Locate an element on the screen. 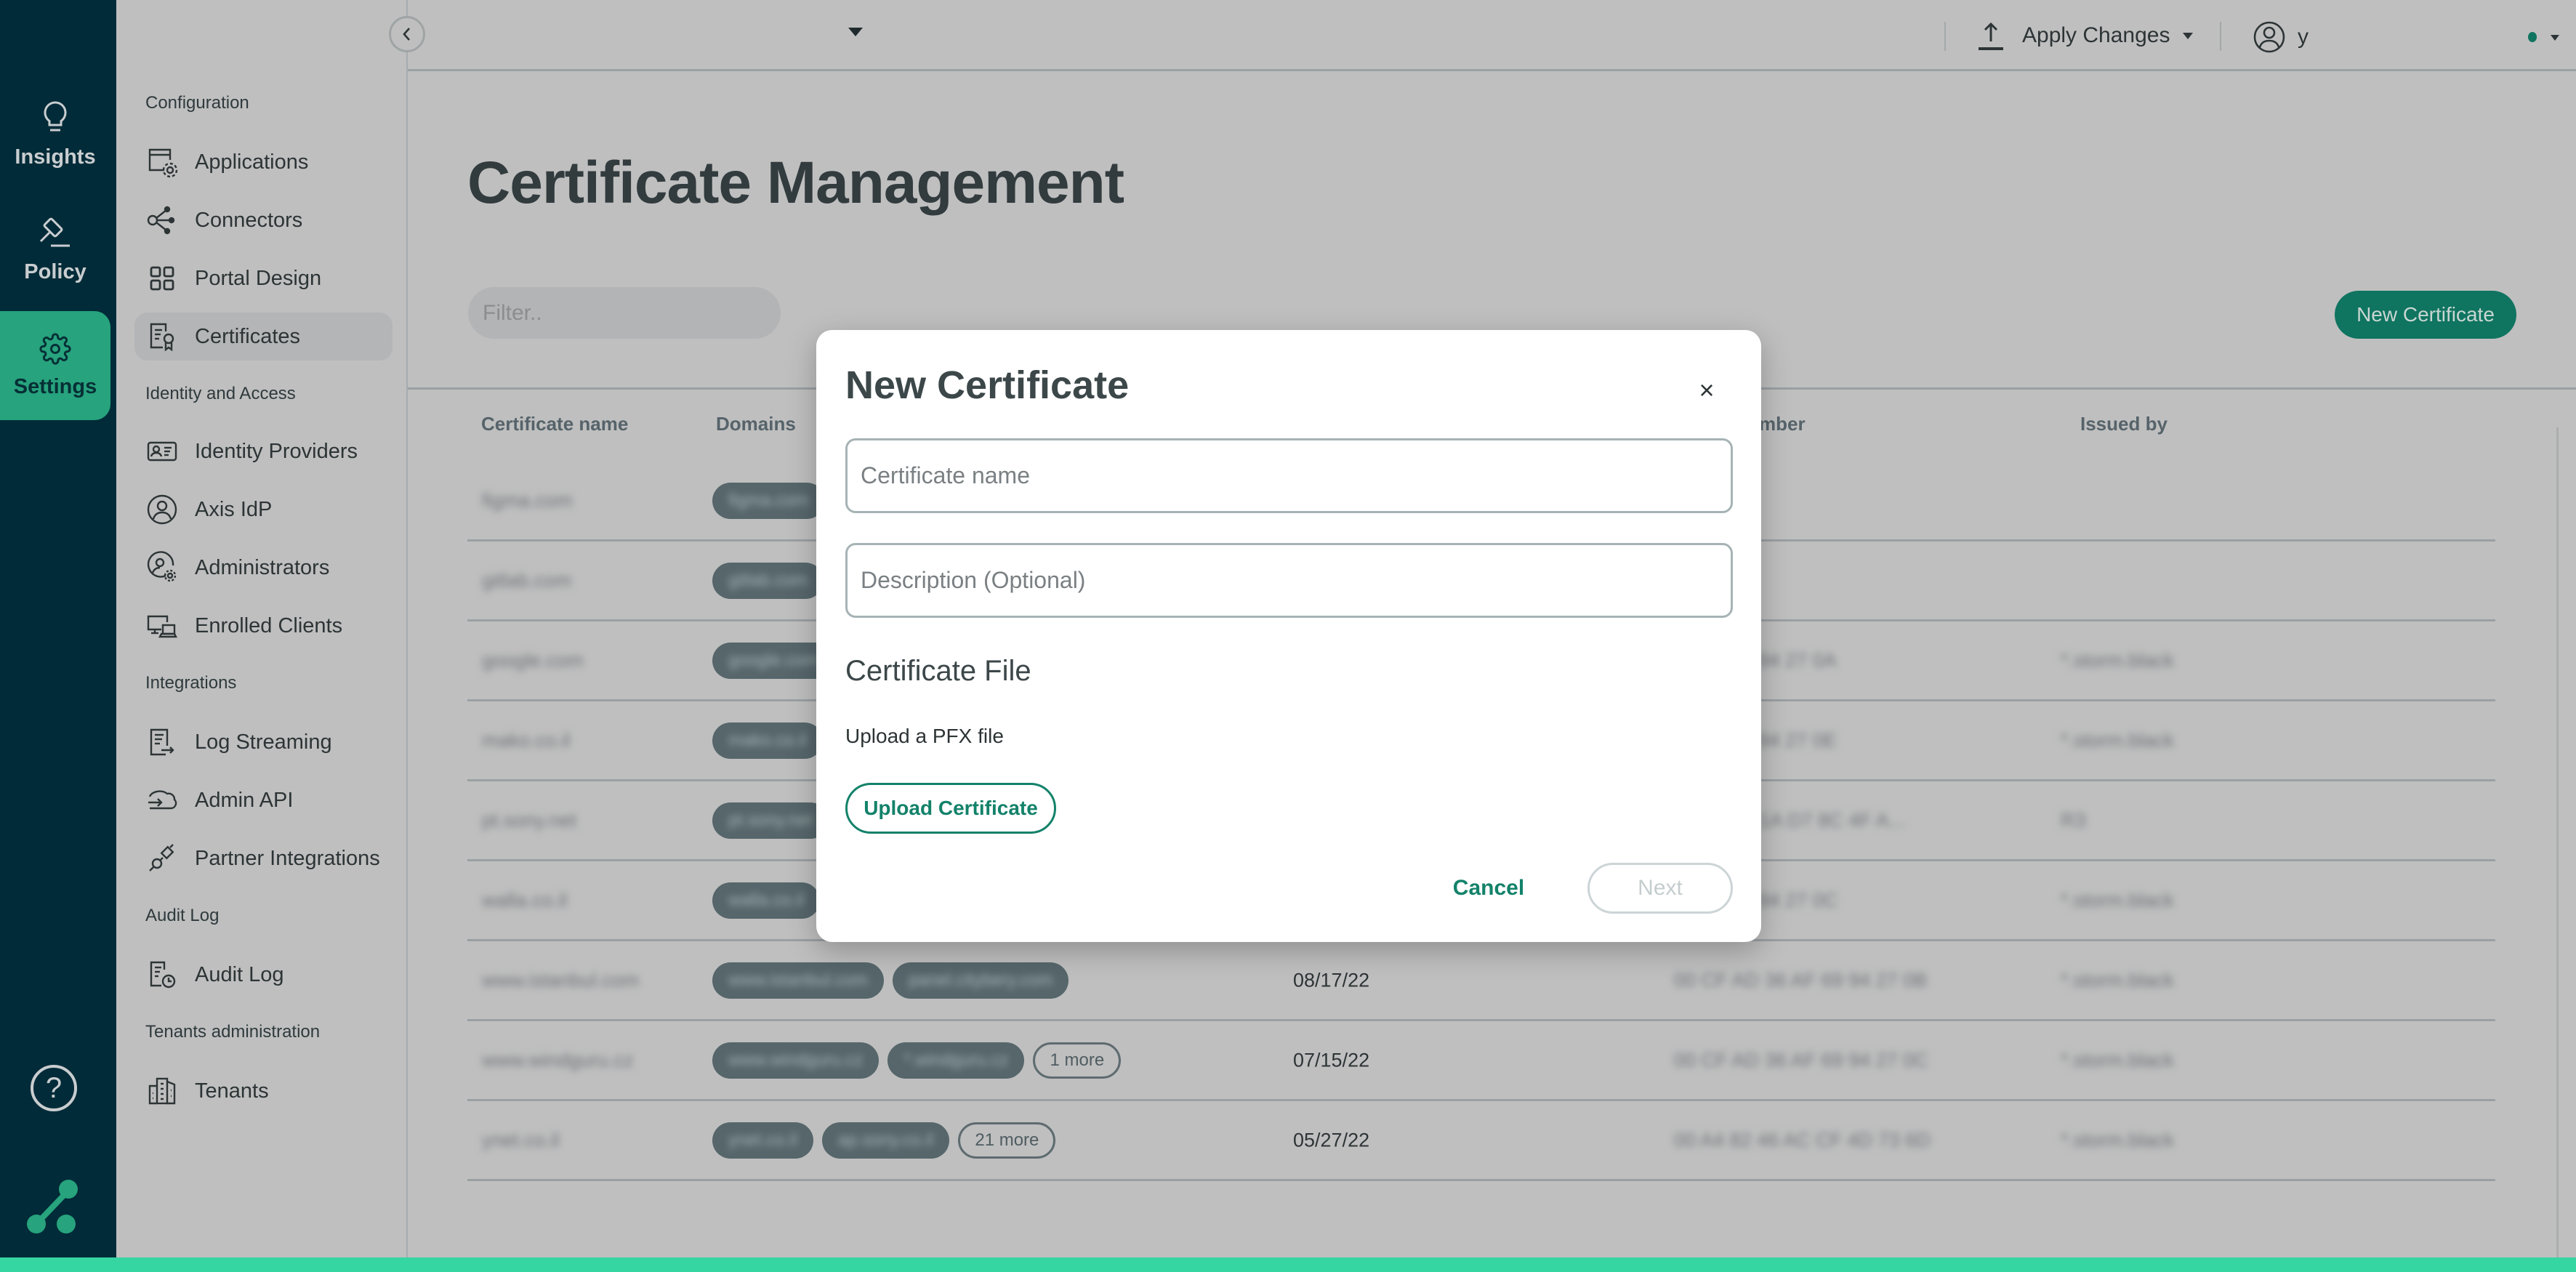  sidebar-item-enrolled-clients: Enrolled Clients is located at coordinates (263, 626).